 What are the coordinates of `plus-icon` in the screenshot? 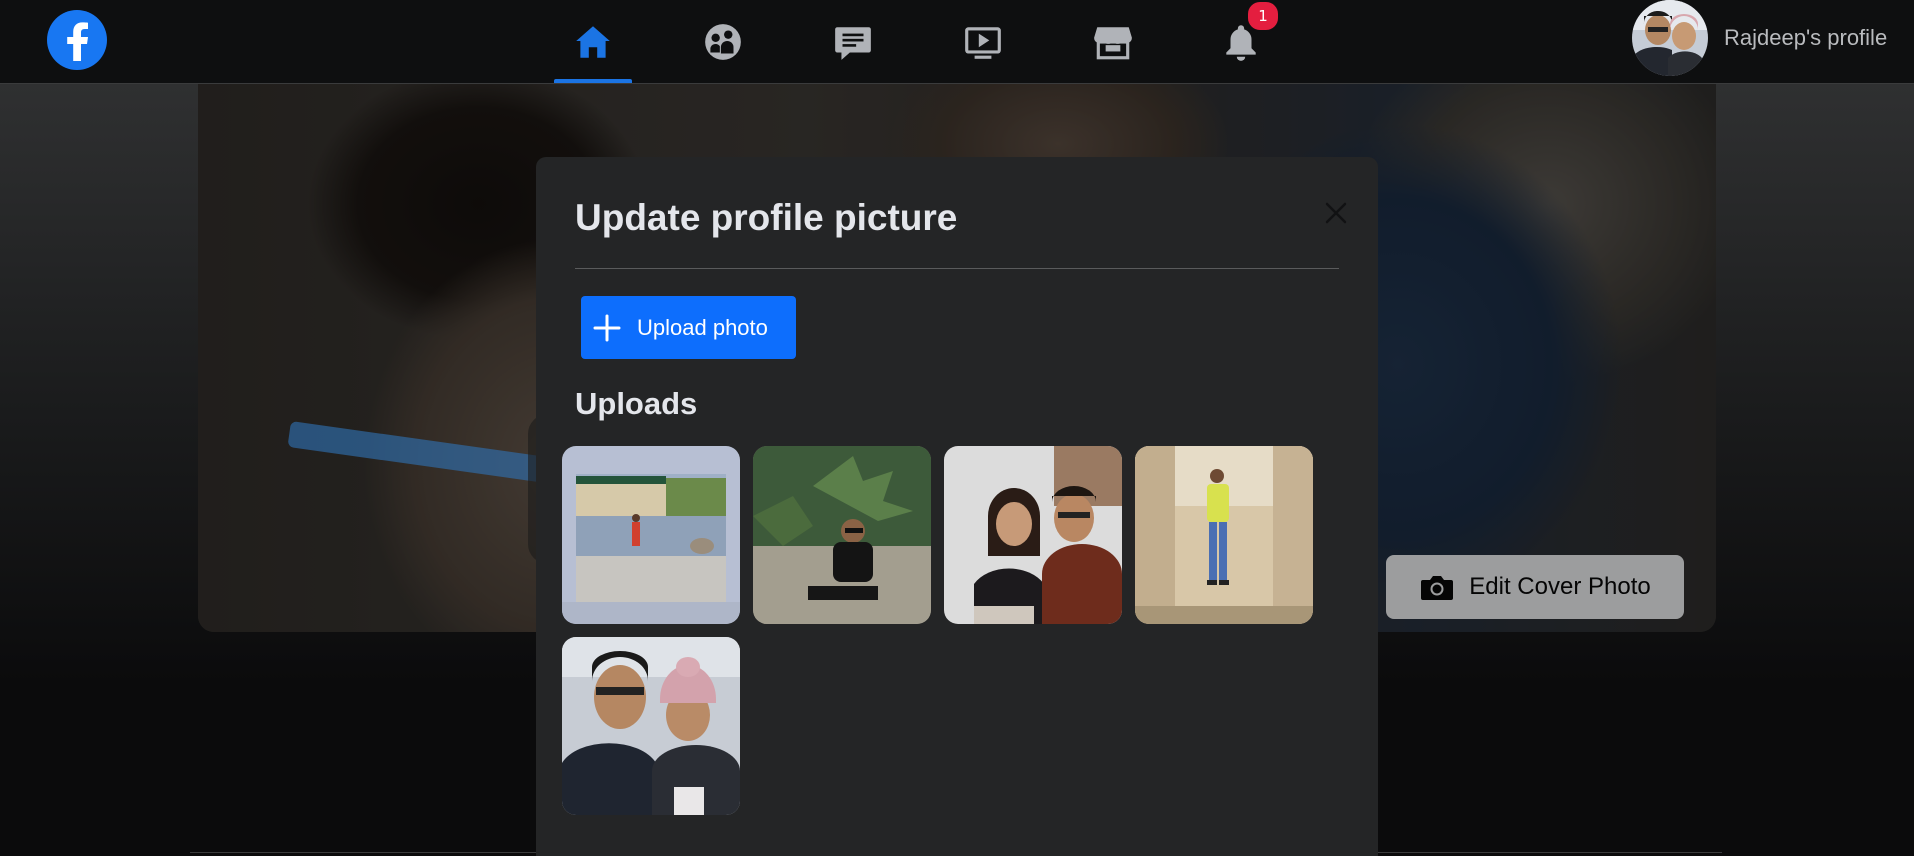 It's located at (607, 327).